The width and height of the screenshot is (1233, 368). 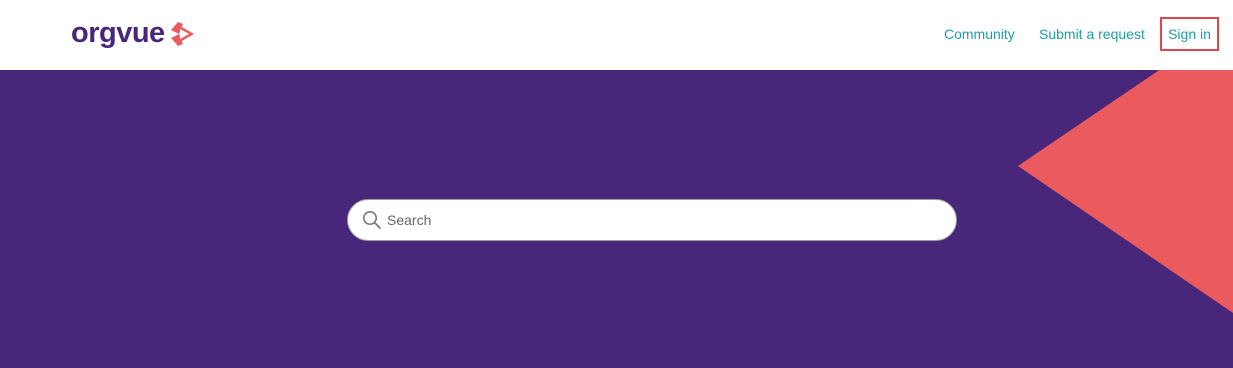 I want to click on sign-in-highlight: Sign in, so click(x=1189, y=34).